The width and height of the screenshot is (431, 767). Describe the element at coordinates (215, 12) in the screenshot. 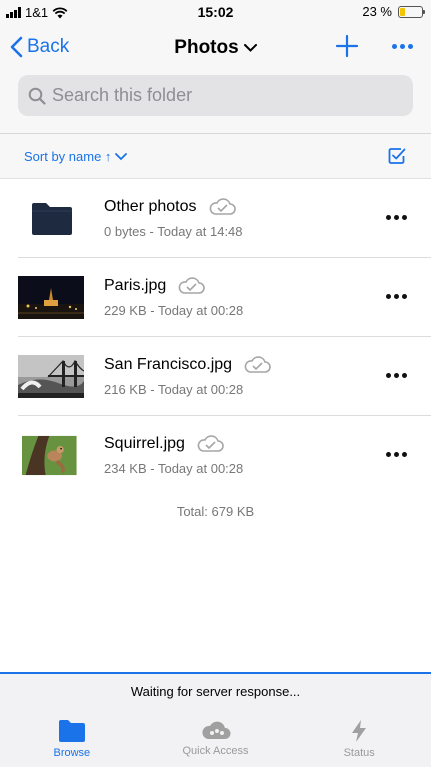

I see `status-bar: 1&1 15:02 23 %` at that location.